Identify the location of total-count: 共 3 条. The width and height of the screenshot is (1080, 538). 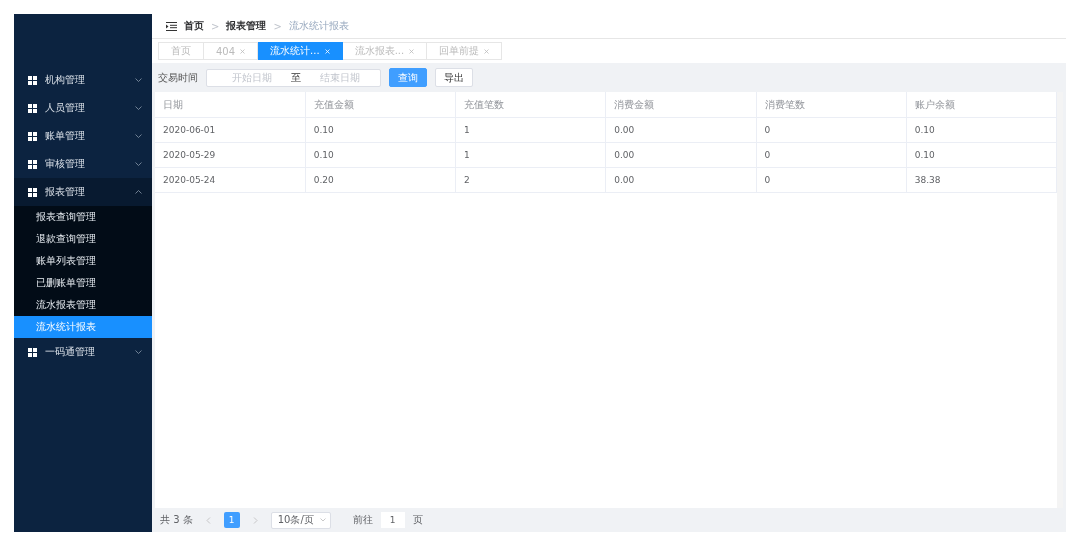
(176, 520).